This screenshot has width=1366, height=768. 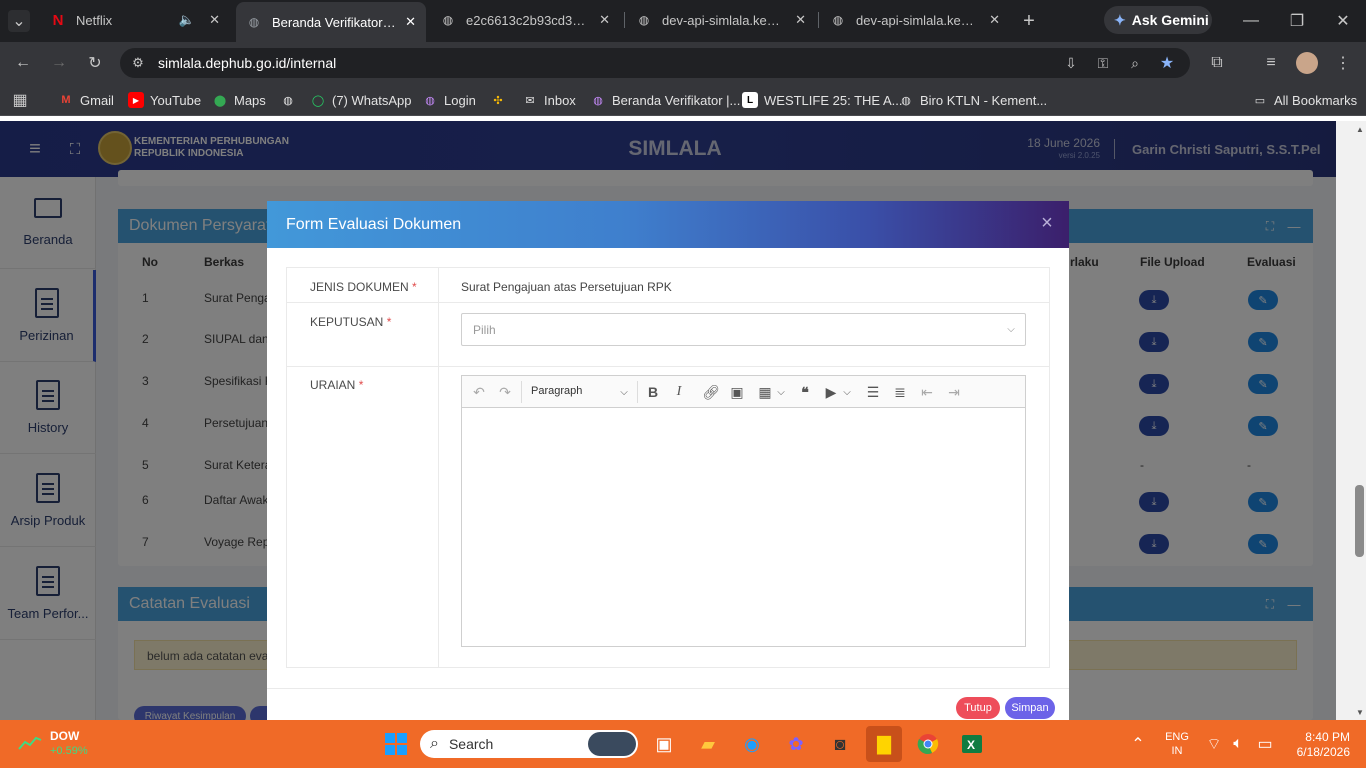 I want to click on zoom-icon: ⌕, so click(x=1135, y=63).